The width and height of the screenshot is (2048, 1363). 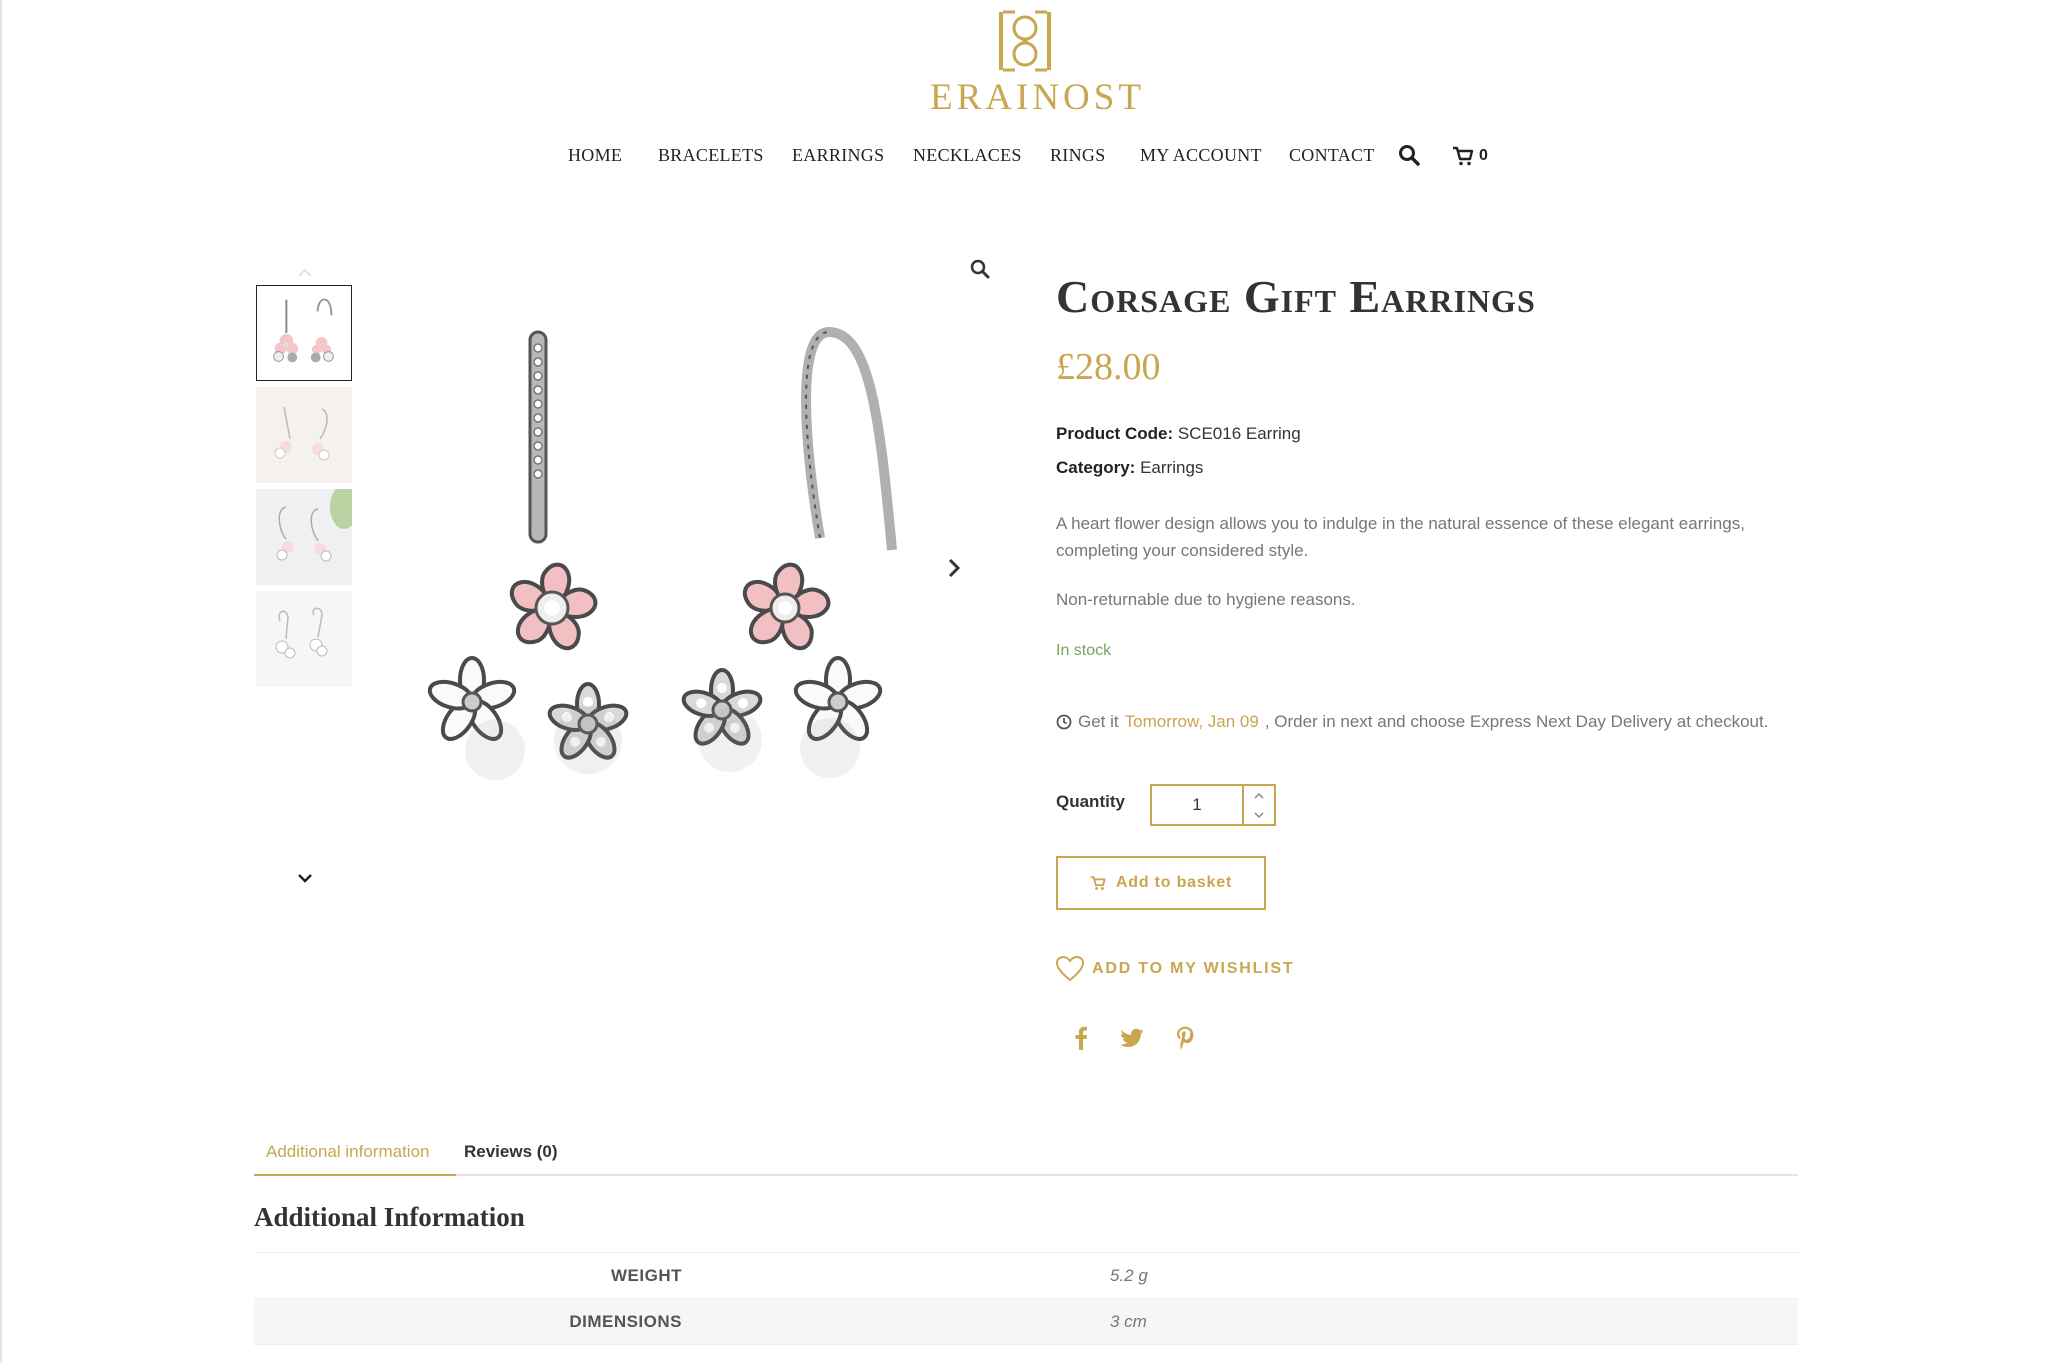 What do you see at coordinates (1115, 433) in the screenshot?
I see `product-code-label: Product Code:` at bounding box center [1115, 433].